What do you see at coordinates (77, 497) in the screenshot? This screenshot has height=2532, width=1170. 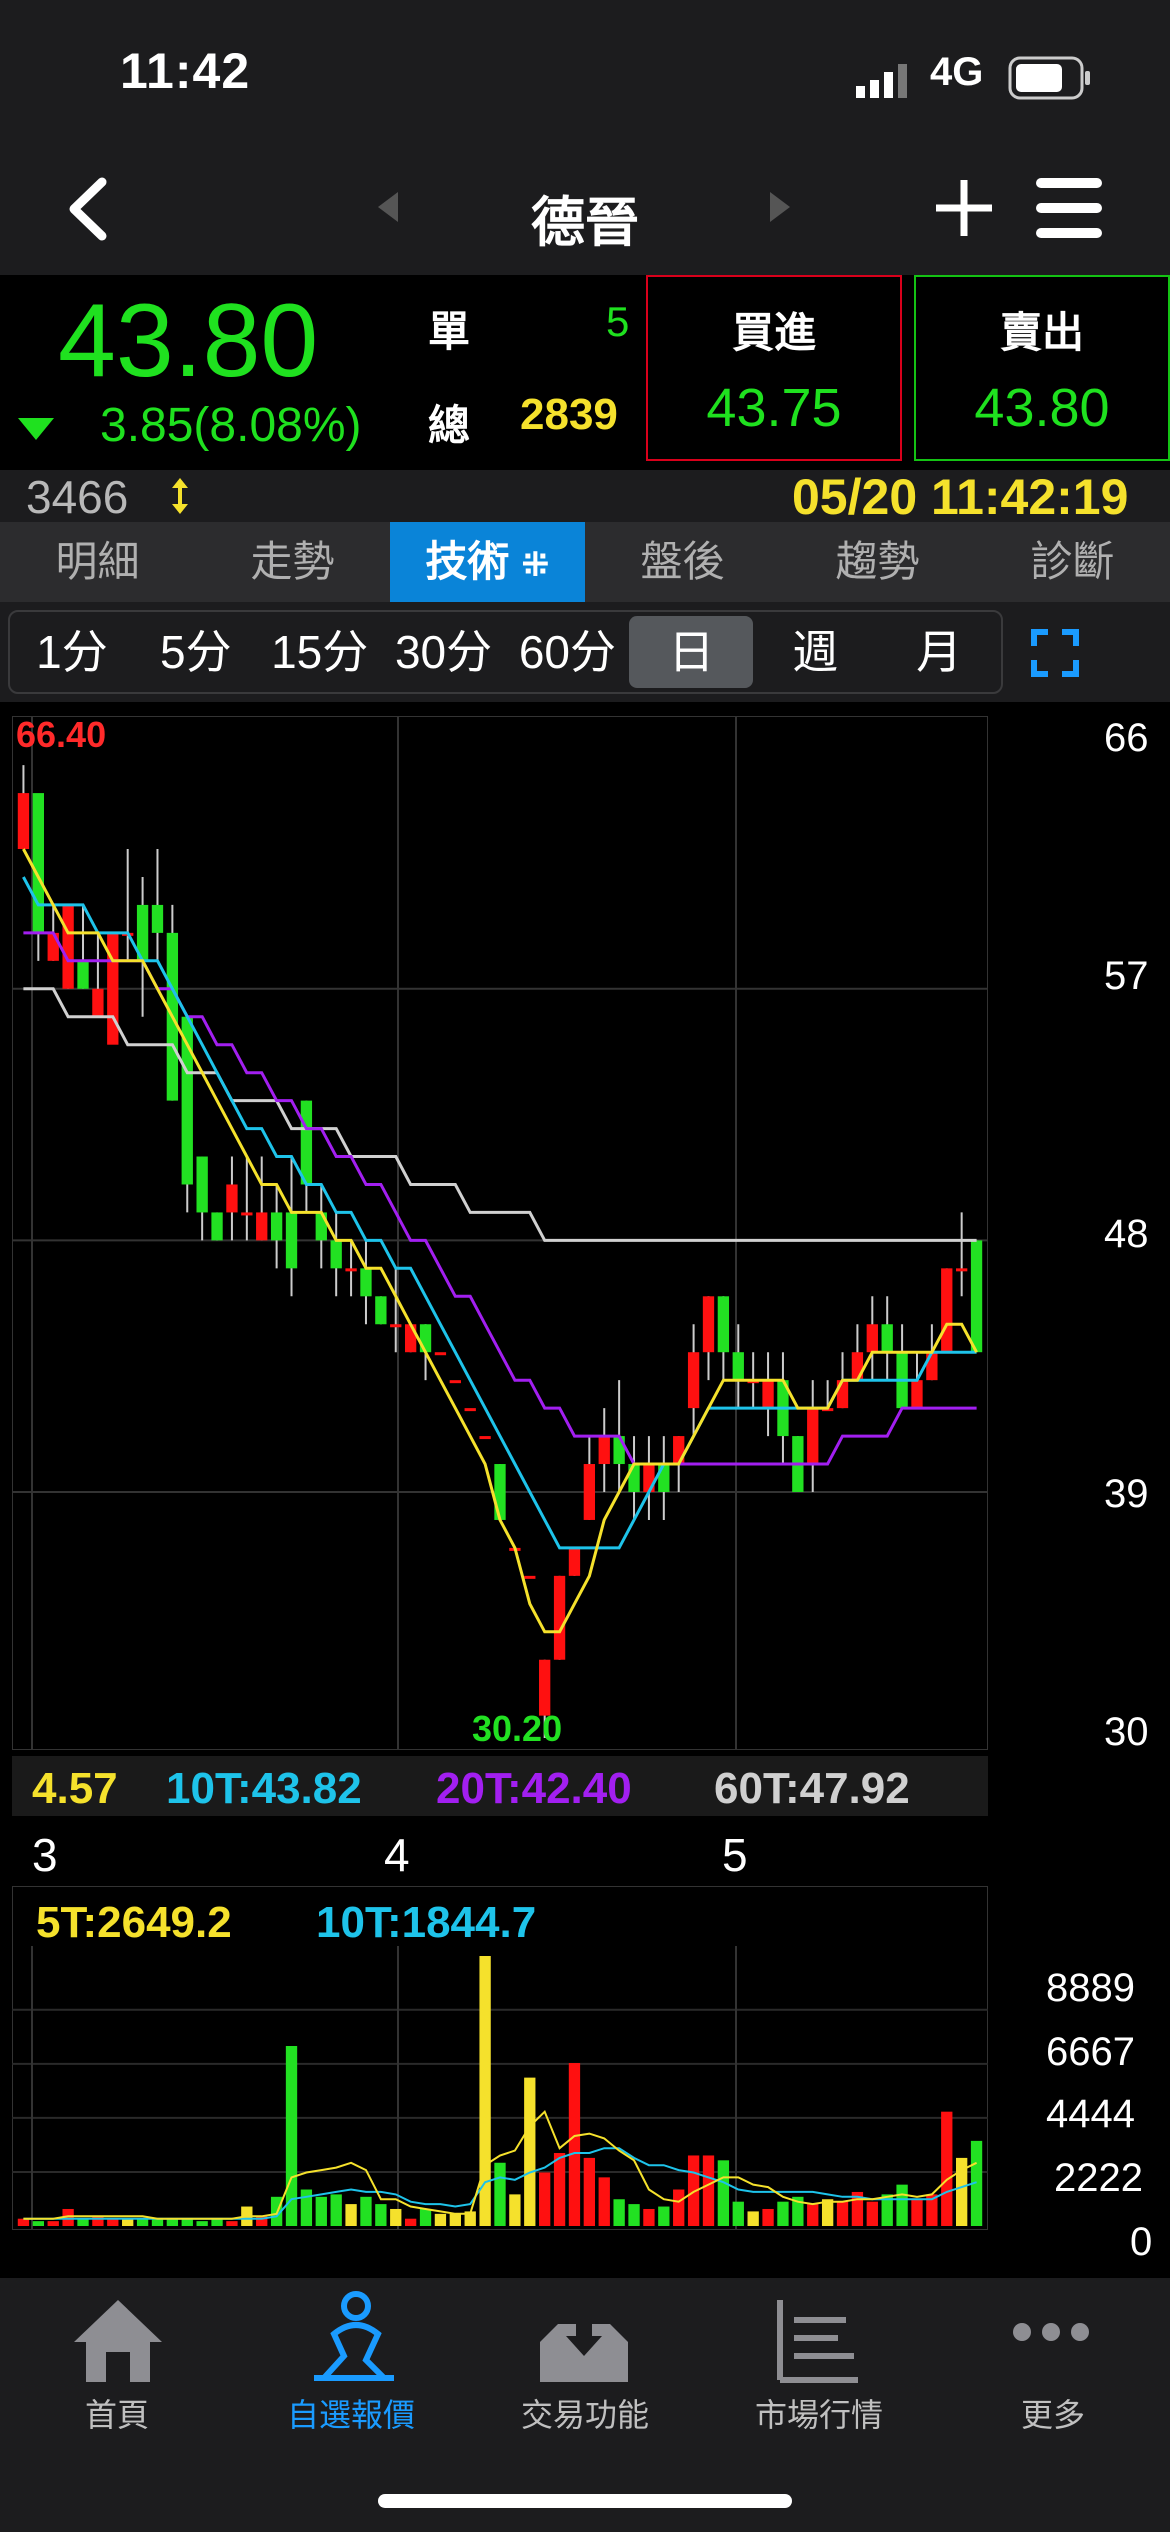 I see `stock-code: 3466` at bounding box center [77, 497].